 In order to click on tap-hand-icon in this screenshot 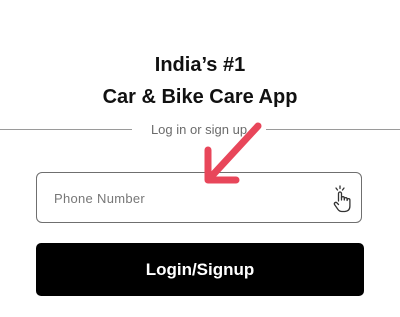, I will do `click(342, 199)`.